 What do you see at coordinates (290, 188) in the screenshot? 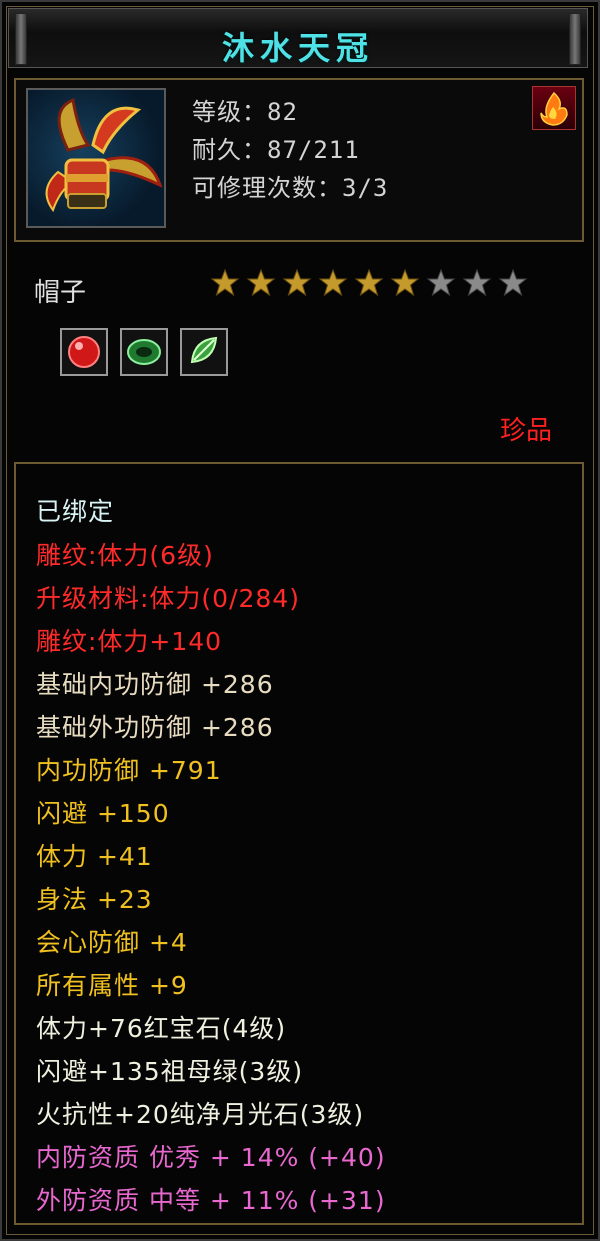
I see `item-repair-count: 可修理次数：3/3` at bounding box center [290, 188].